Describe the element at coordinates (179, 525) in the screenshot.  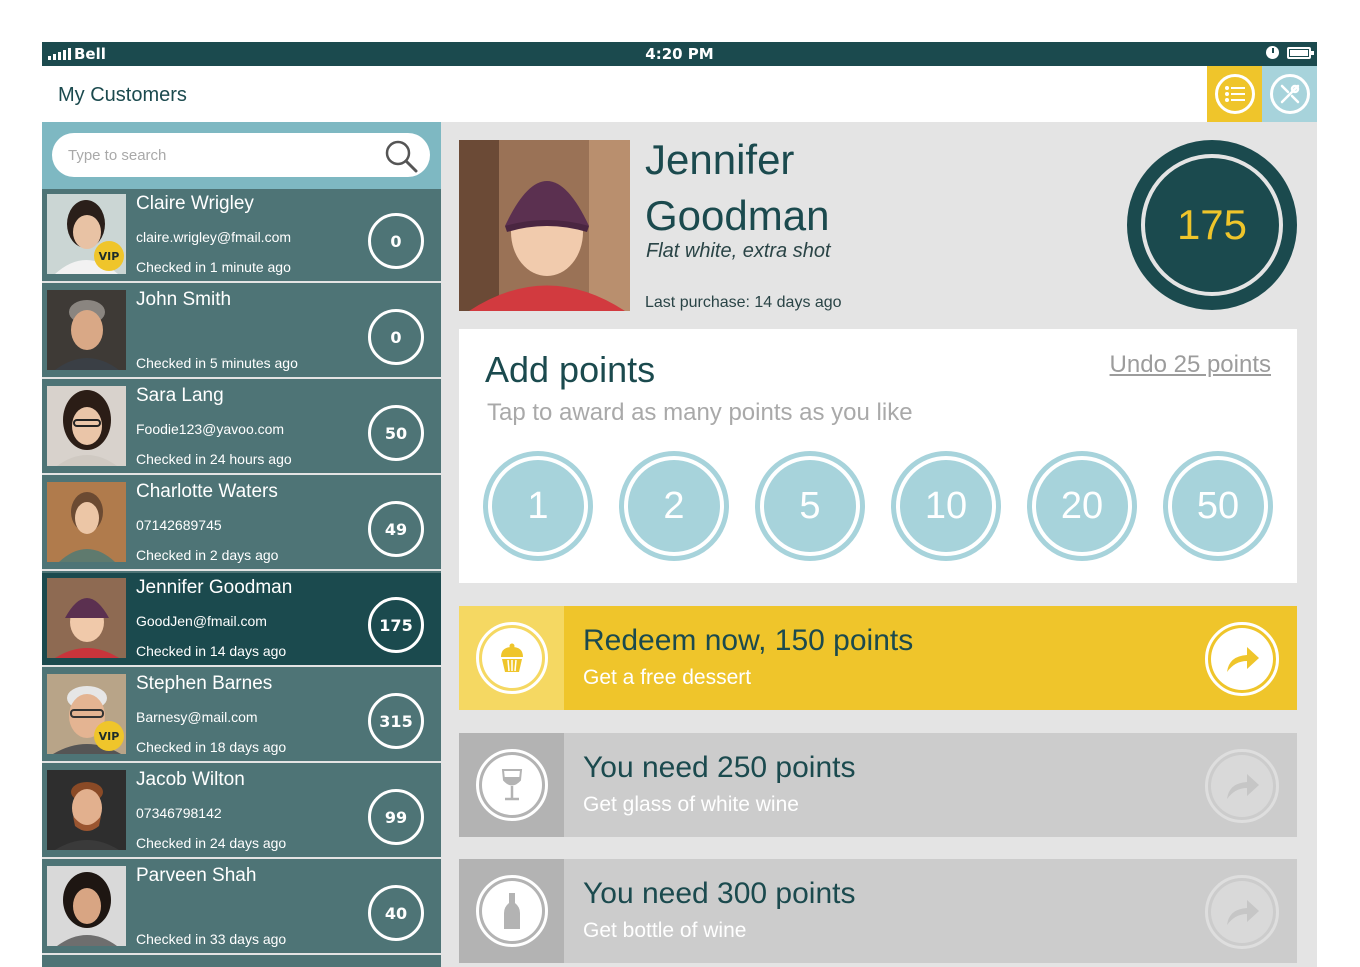
I see `customer-contact: 07142689745` at that location.